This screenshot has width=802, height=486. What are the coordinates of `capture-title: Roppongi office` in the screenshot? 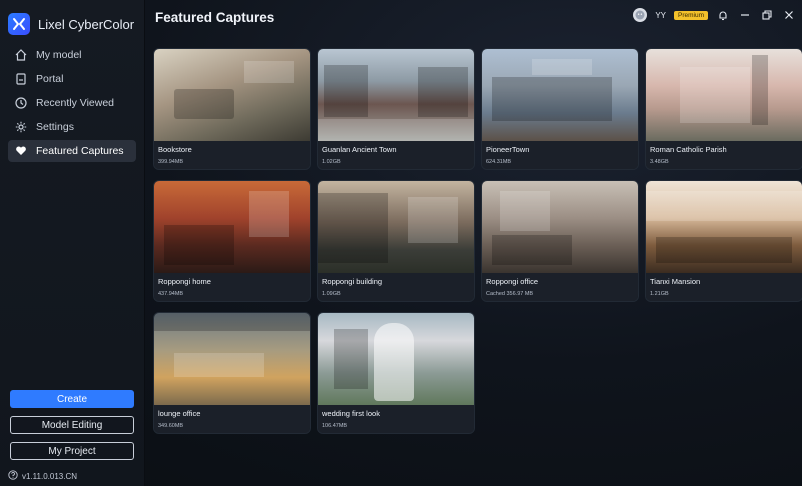 It's located at (512, 281).